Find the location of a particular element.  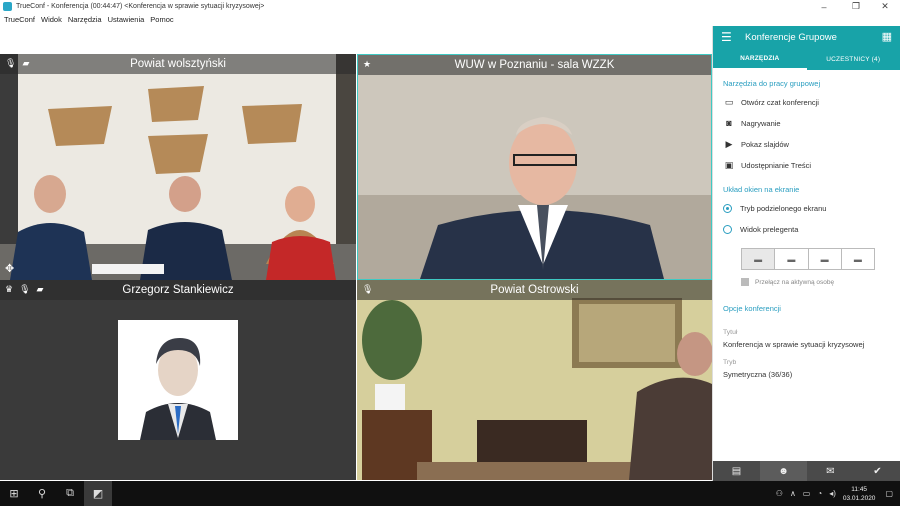

task-view-icon: ⧉ is located at coordinates (70, 493).